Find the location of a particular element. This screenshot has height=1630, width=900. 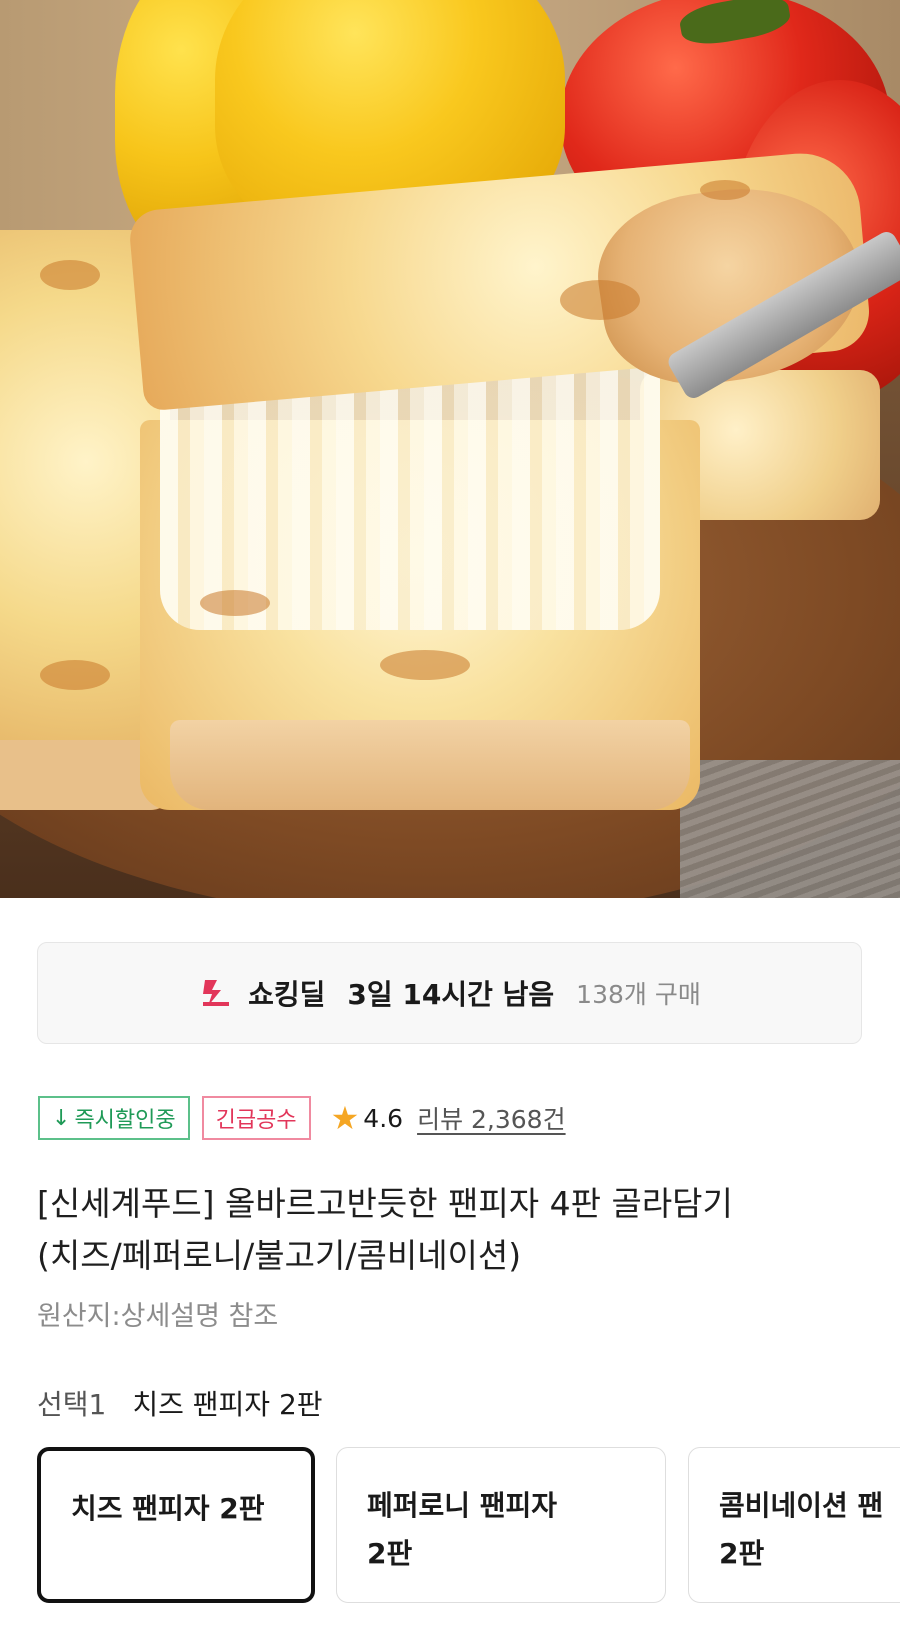

cloth is located at coordinates (790, 829).